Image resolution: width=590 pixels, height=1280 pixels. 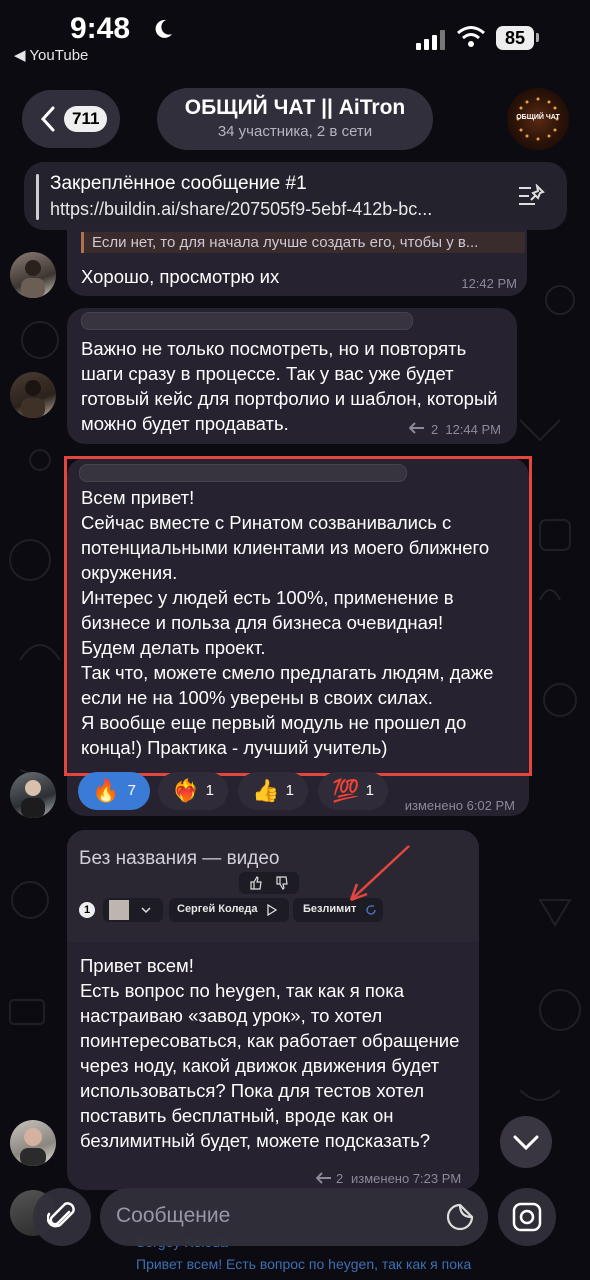 What do you see at coordinates (37, 197) in the screenshot?
I see `pinned-indicator` at bounding box center [37, 197].